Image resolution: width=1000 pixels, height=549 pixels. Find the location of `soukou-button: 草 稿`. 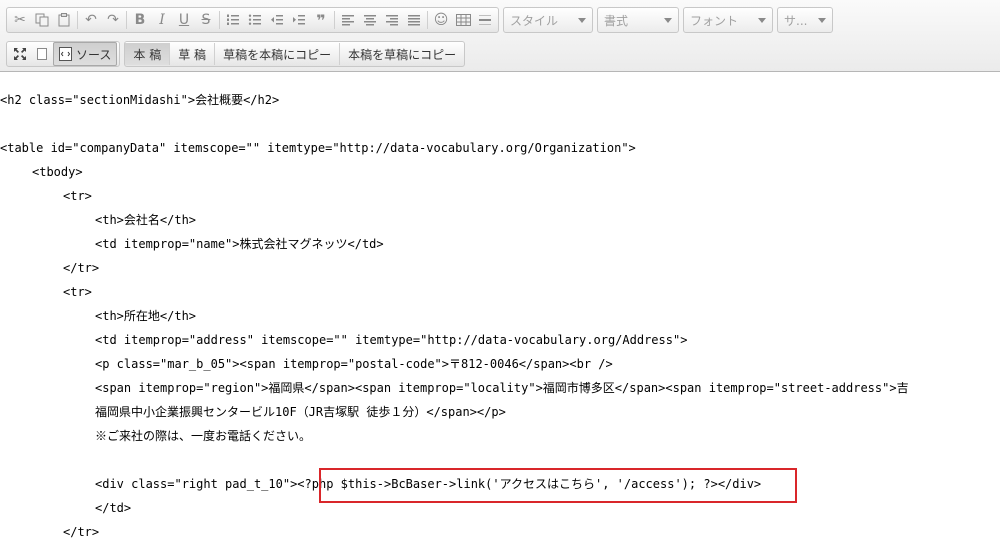

soukou-button: 草 稿 is located at coordinates (193, 54).